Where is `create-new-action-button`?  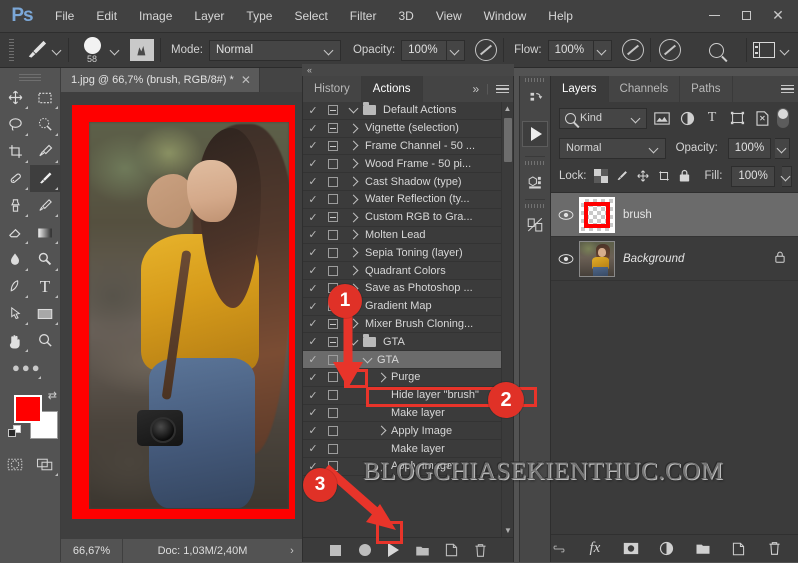
create-new-action-button is located at coordinates (452, 550).